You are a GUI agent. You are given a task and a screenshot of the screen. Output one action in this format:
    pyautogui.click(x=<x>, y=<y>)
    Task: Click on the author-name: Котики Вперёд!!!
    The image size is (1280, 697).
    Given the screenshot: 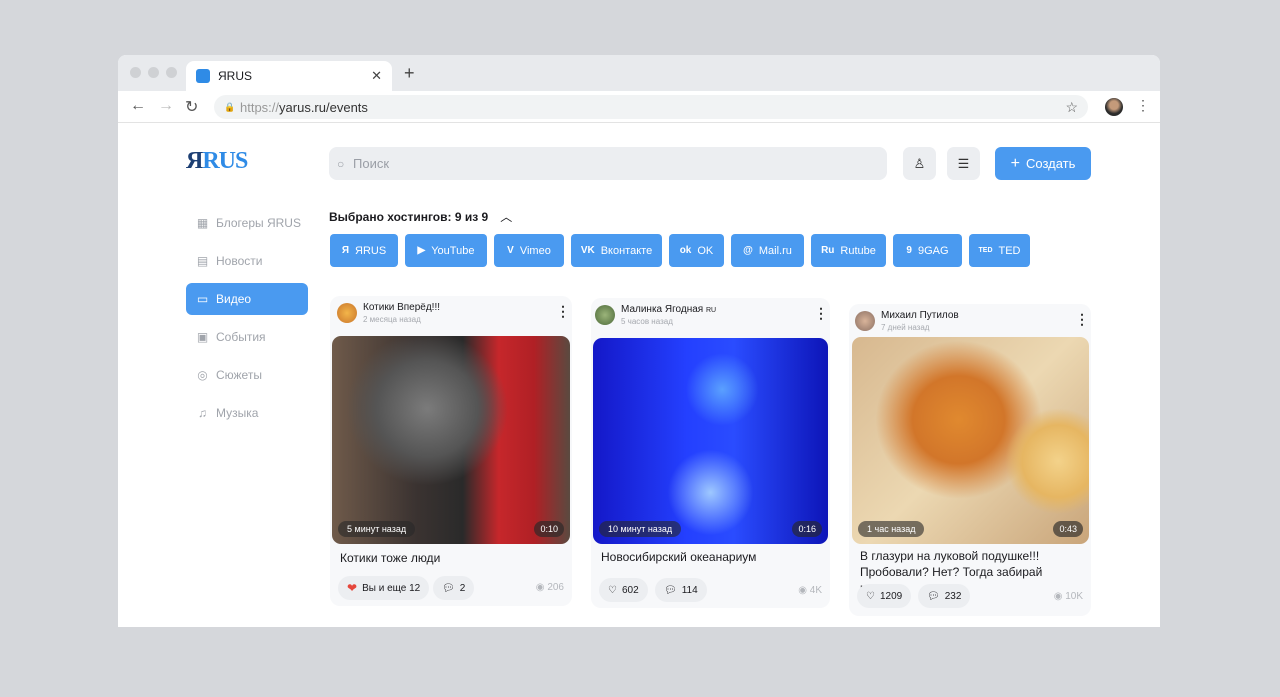 What is the action you would take?
    pyautogui.click(x=401, y=307)
    